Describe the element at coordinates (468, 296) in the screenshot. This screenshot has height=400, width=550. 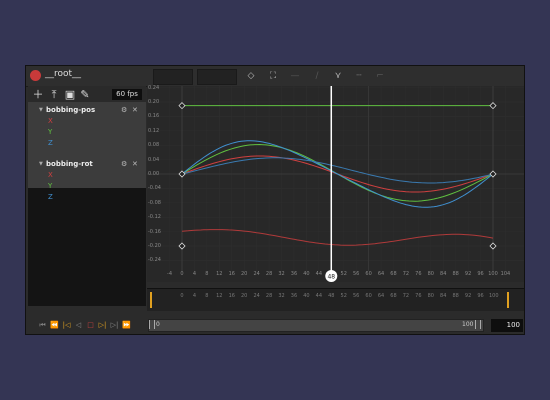
I see `timeline-tick-label: 92` at that location.